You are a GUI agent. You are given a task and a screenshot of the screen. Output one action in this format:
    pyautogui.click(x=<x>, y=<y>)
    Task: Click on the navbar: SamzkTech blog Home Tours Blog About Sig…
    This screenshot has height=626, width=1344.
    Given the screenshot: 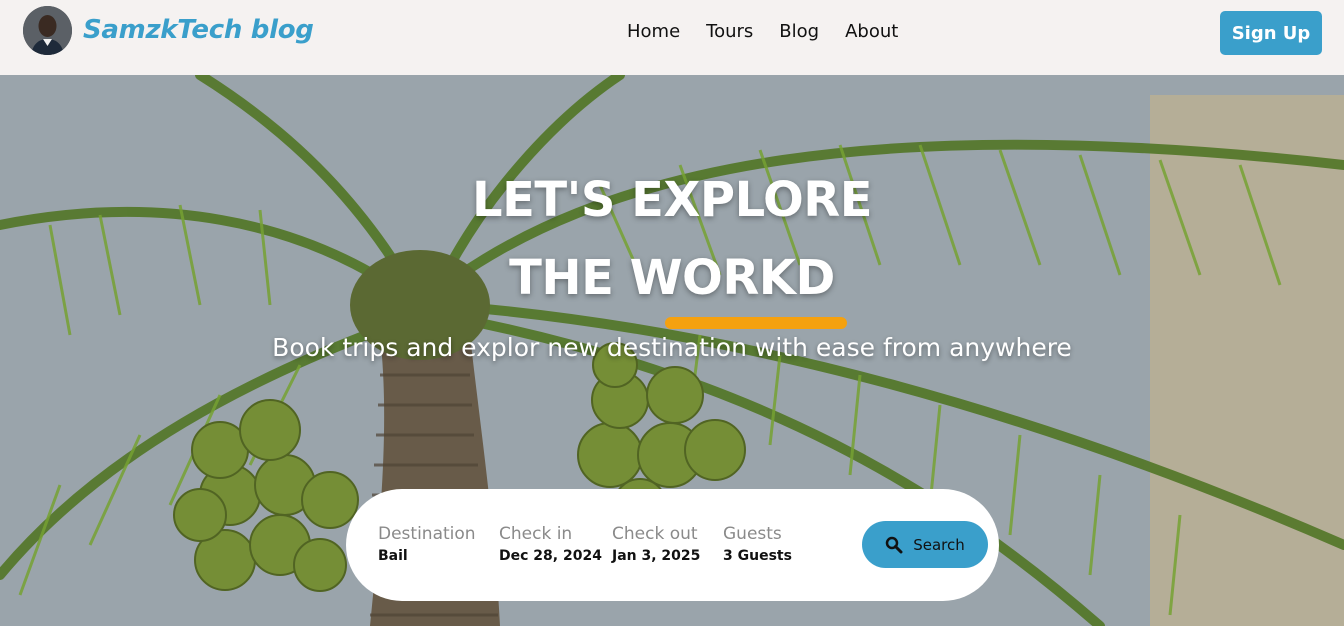 What is the action you would take?
    pyautogui.click(x=672, y=37)
    